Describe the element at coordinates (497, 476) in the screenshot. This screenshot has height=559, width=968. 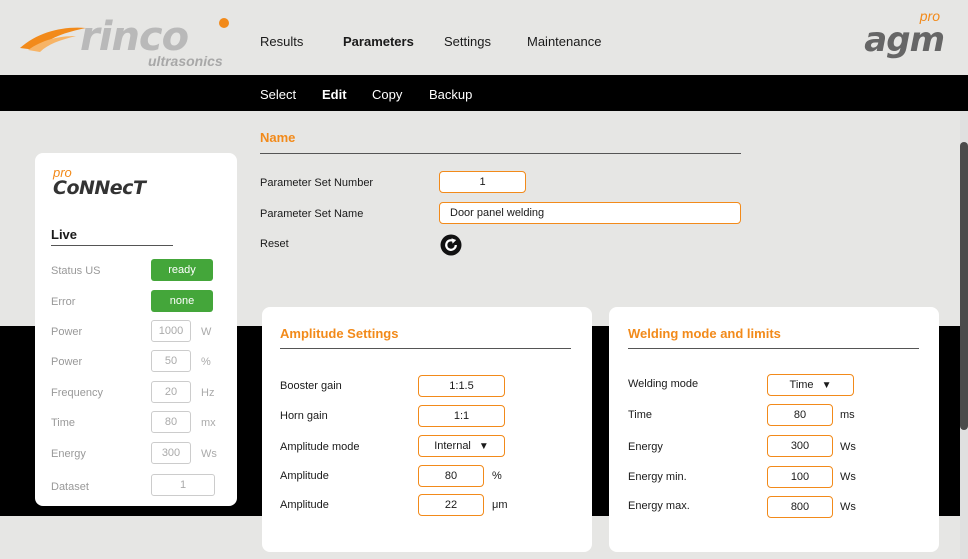
I see `amplitude-pct-unit: %` at that location.